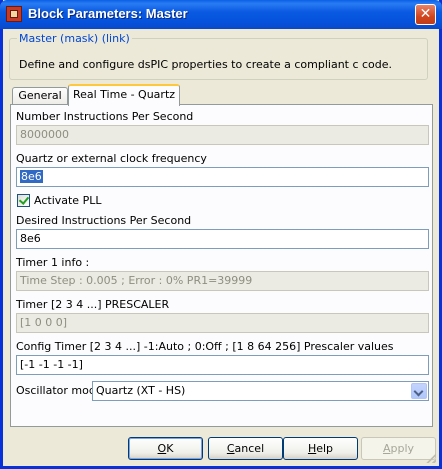 This screenshot has height=469, width=442. What do you see at coordinates (312, 448) in the screenshot?
I see `help-mnemonic: H` at bounding box center [312, 448].